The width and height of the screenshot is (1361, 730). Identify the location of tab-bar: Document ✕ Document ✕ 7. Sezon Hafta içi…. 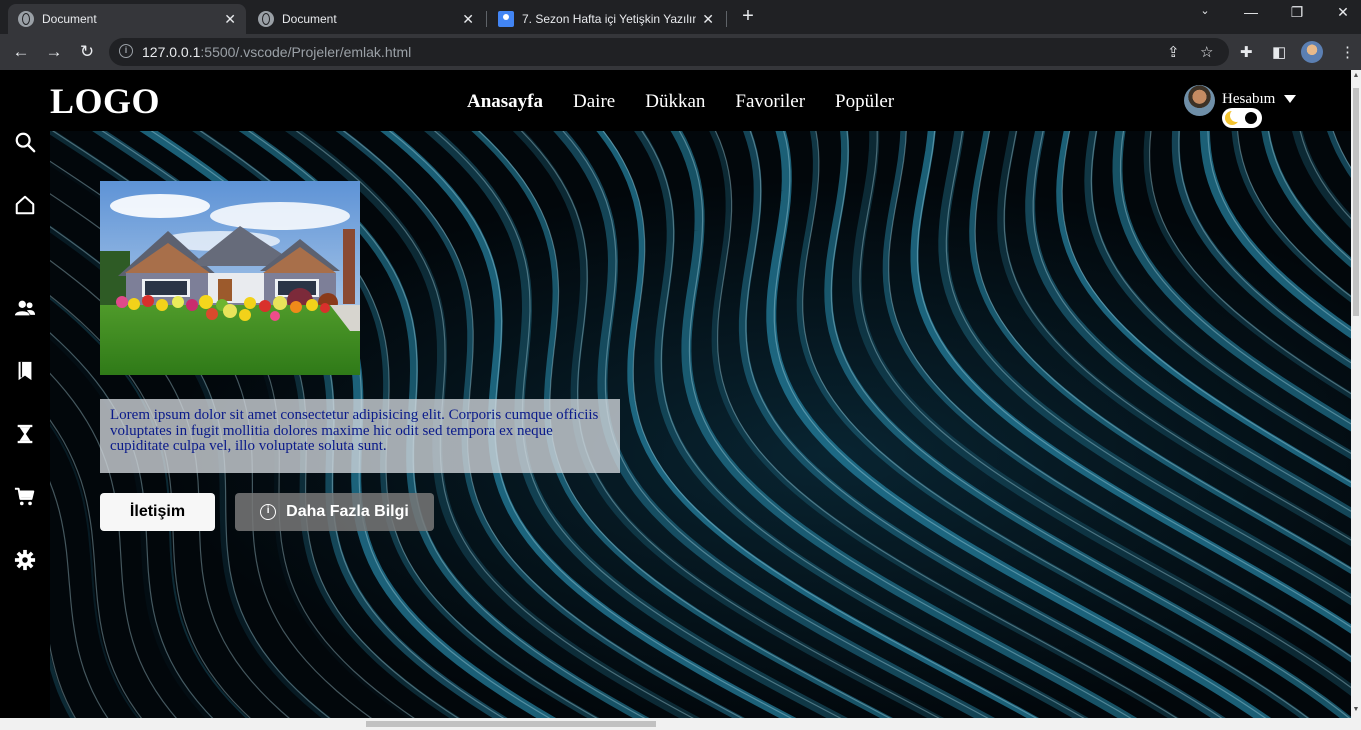
(680, 17).